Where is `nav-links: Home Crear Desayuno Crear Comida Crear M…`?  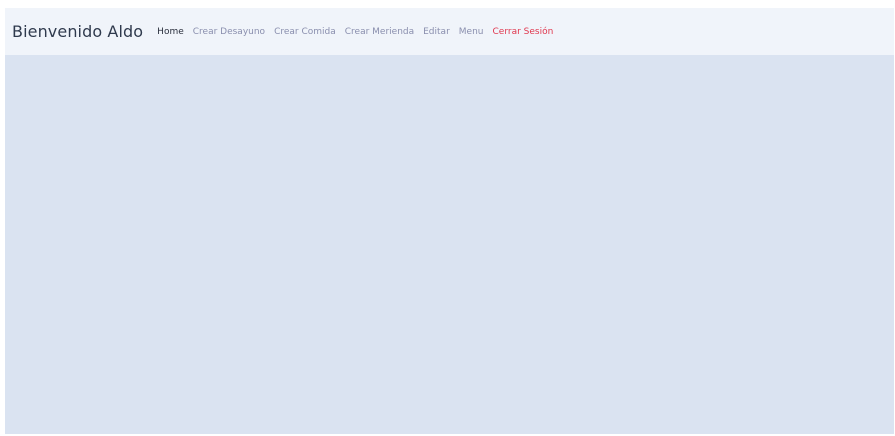
nav-links: Home Crear Desayuno Crear Comida Crear M… is located at coordinates (355, 32).